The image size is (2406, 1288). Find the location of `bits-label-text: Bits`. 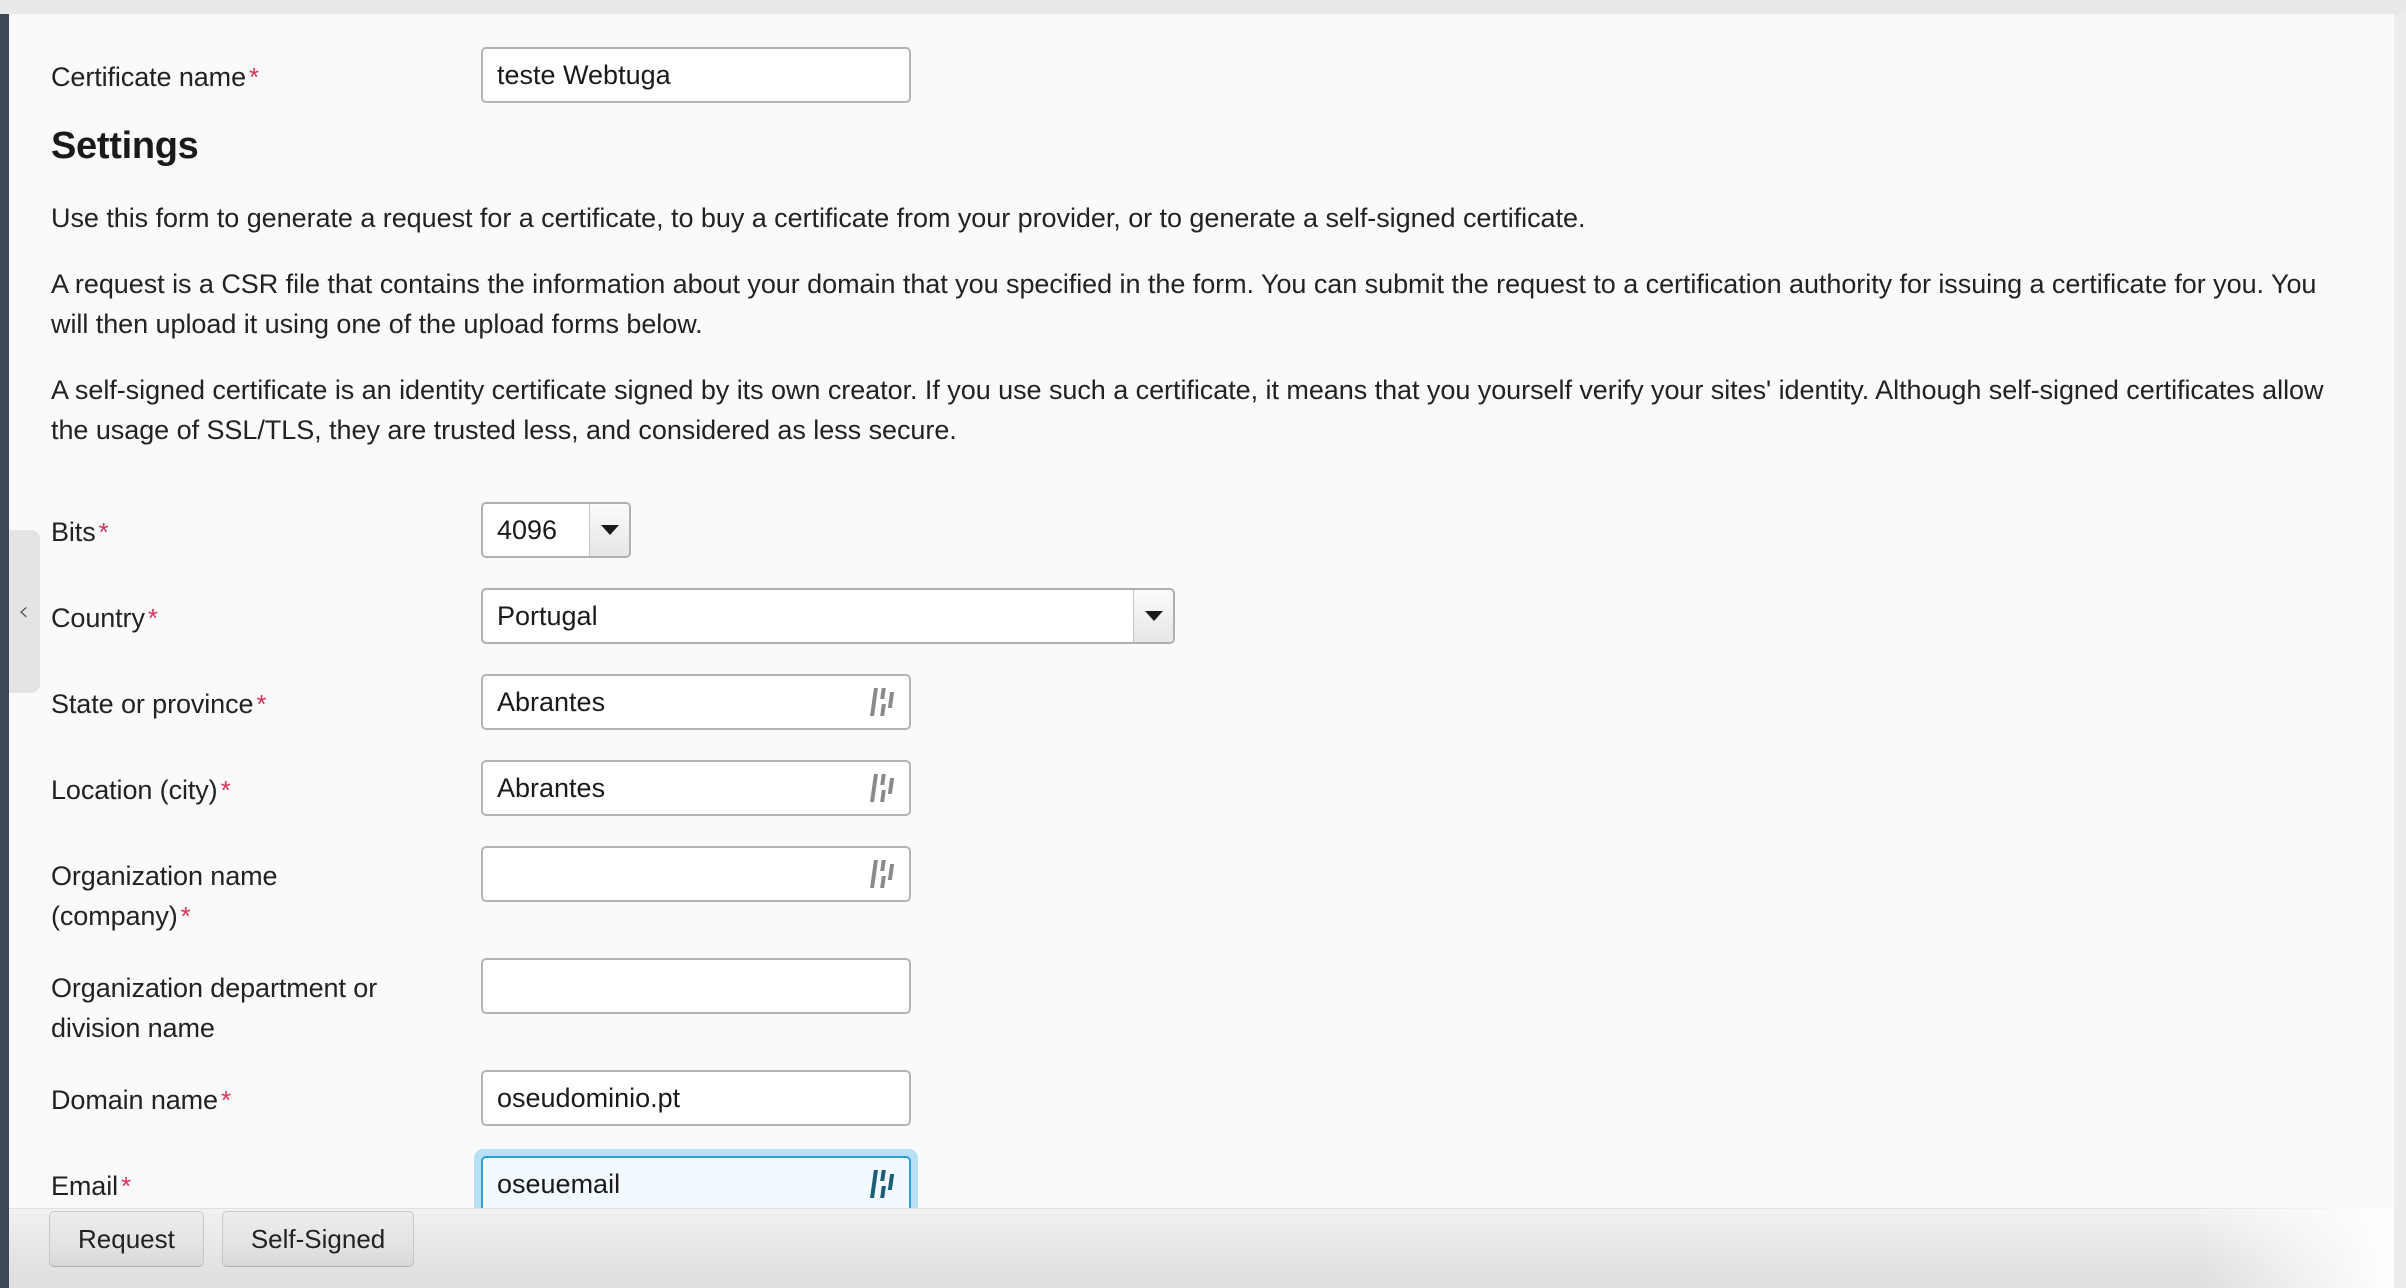

bits-label-text: Bits is located at coordinates (73, 532).